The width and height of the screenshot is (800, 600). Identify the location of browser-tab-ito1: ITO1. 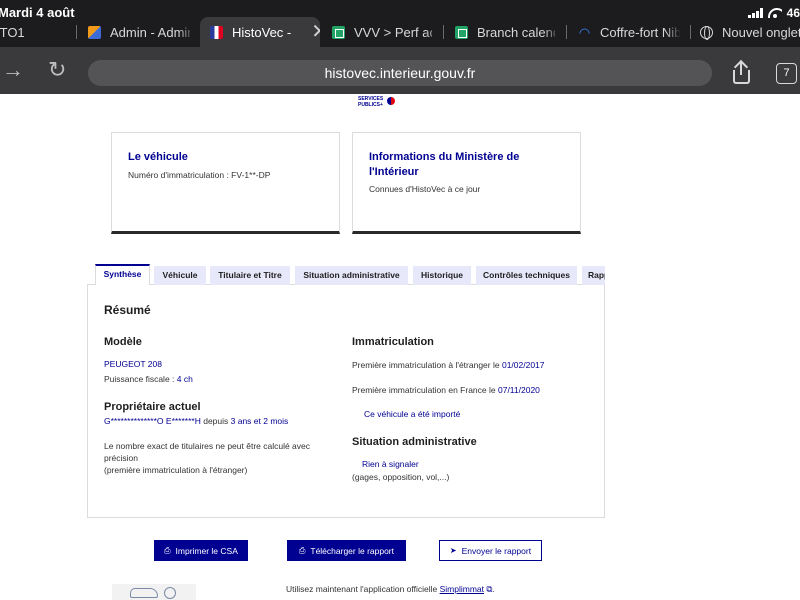
(28, 32).